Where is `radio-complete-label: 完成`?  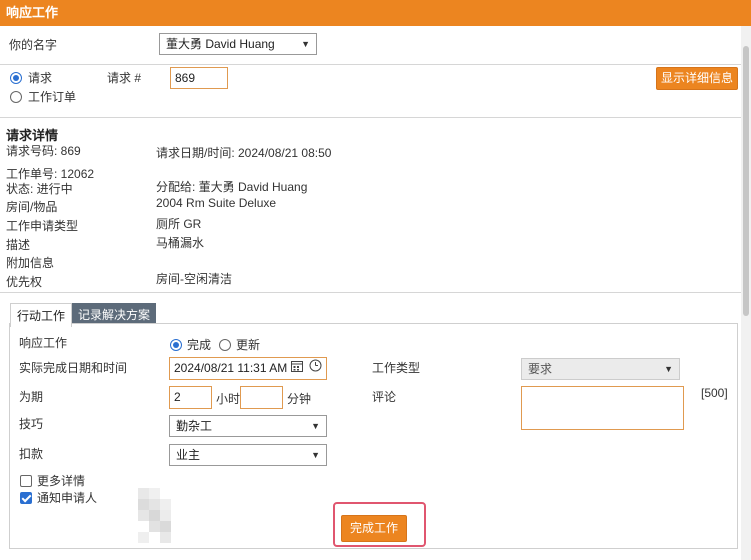 radio-complete-label: 完成 is located at coordinates (199, 345).